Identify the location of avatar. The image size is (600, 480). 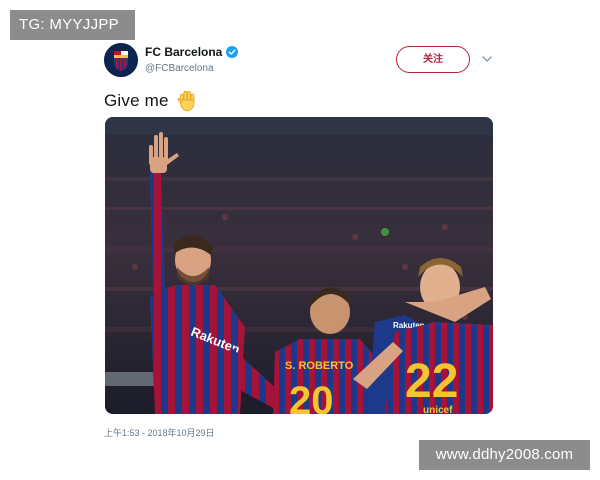
(121, 60).